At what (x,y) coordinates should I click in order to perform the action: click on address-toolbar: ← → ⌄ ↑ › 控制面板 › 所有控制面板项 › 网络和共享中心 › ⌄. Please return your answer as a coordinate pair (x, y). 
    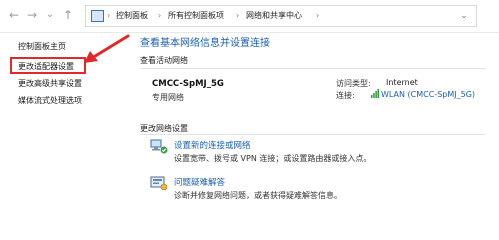
    Looking at the image, I should click on (249, 16).